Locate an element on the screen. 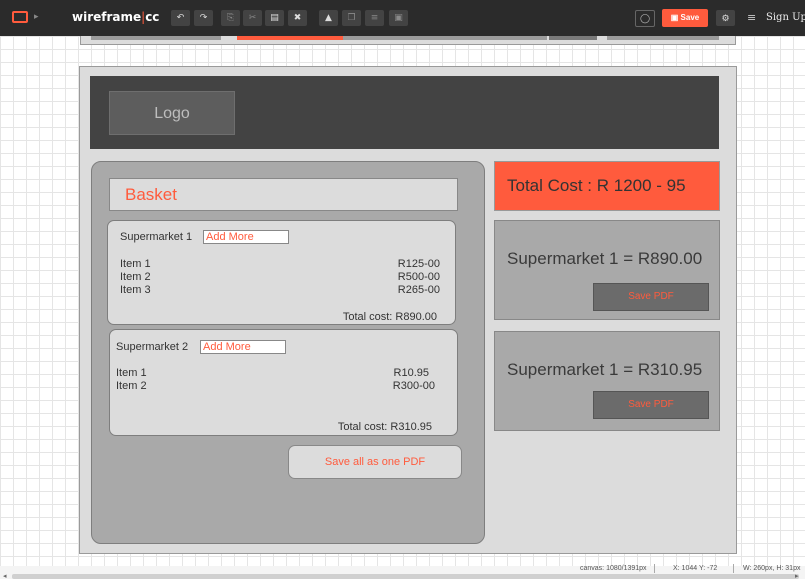 The image size is (805, 579). supermarket-name: Supermarket 2 is located at coordinates (152, 347).